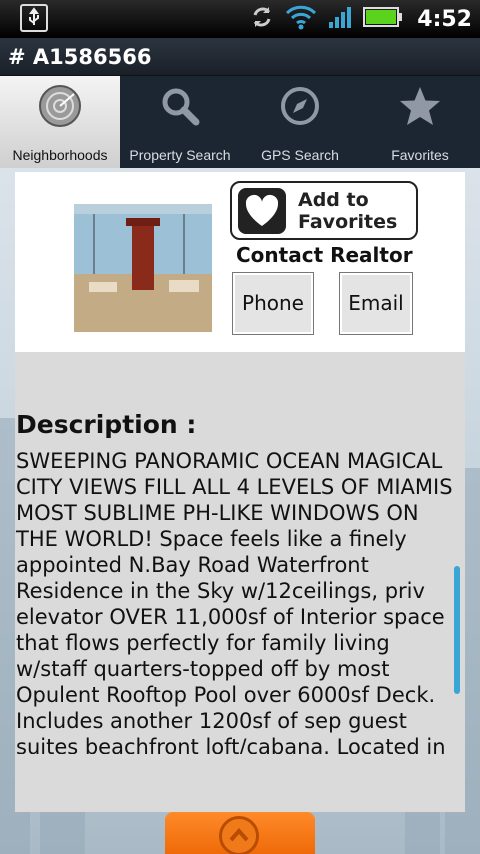 The image size is (480, 854). I want to click on tab-label: Property Search, so click(180, 155).